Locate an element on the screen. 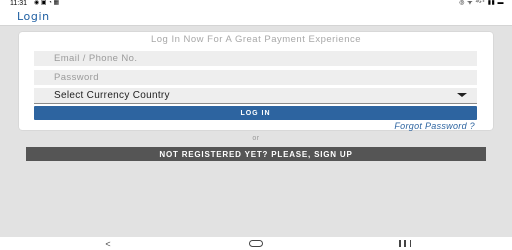 The width and height of the screenshot is (512, 250). or-divider: or is located at coordinates (256, 138).